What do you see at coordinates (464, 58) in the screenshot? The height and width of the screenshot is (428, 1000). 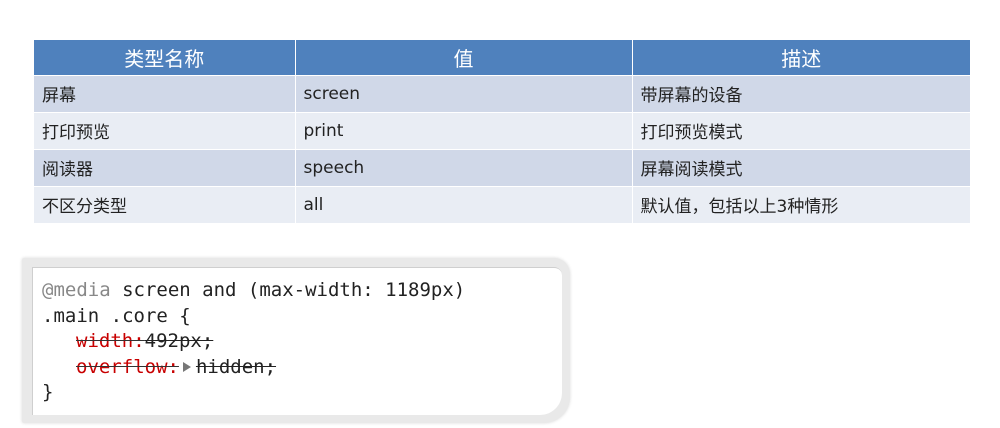 I see `header-value: 值` at bounding box center [464, 58].